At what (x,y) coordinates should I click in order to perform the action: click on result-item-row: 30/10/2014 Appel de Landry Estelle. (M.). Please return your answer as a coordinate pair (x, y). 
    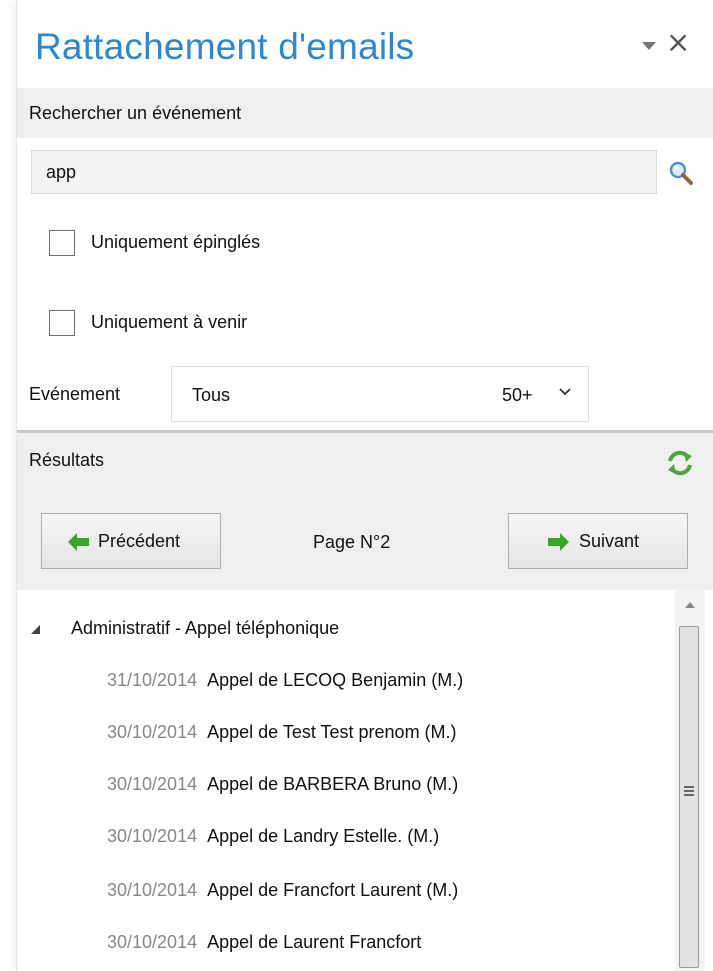
    Looking at the image, I should click on (273, 838).